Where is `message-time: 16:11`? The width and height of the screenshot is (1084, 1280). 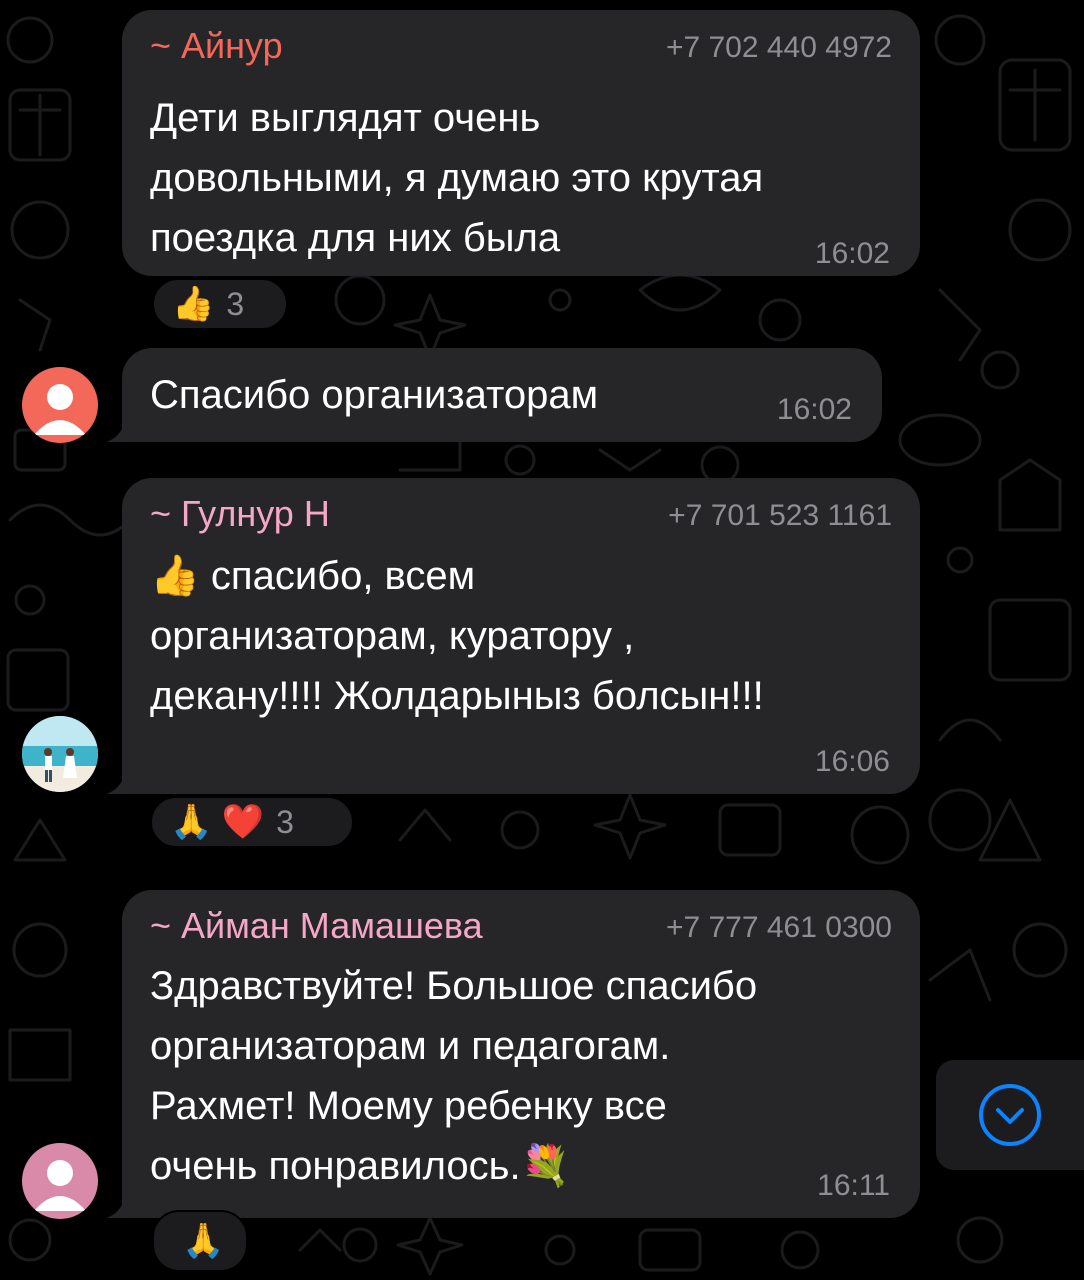
message-time: 16:11 is located at coordinates (853, 1185).